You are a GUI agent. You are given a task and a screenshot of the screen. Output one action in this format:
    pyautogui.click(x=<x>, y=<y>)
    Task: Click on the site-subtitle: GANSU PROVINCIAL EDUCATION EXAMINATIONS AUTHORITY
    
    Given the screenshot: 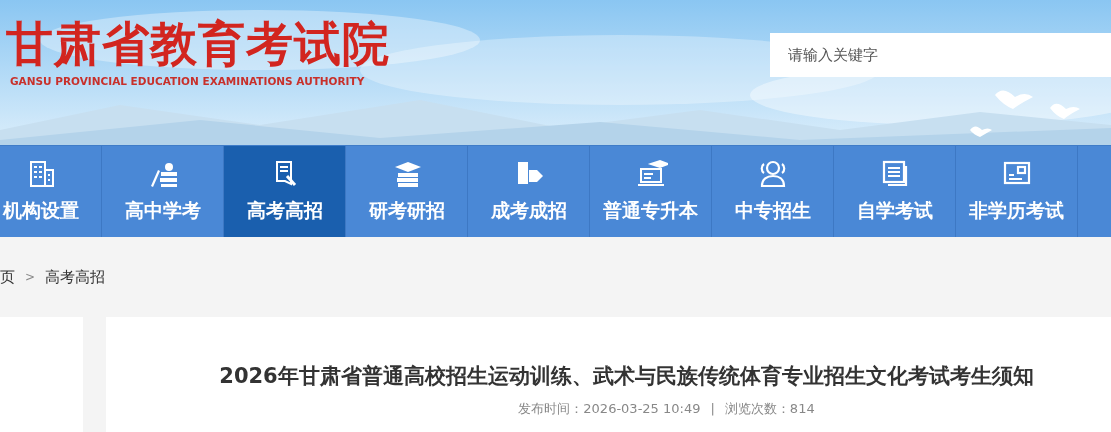 What is the action you would take?
    pyautogui.click(x=188, y=81)
    